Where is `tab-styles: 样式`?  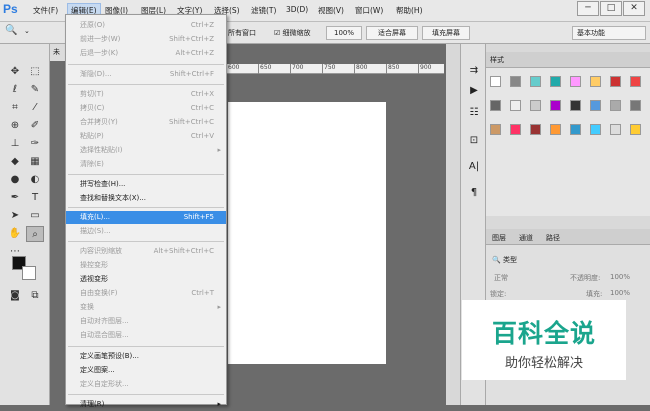
tab-styles: 样式 is located at coordinates (497, 60).